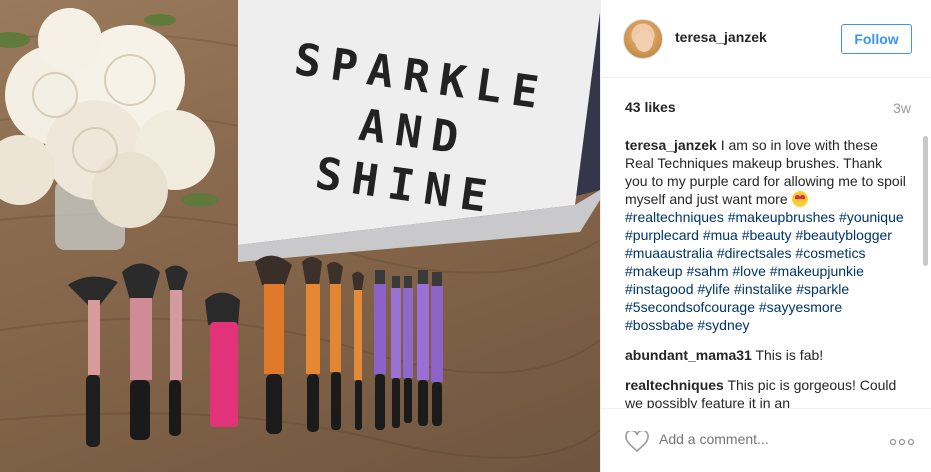 The image size is (931, 472). Describe the element at coordinates (637, 443) in the screenshot. I see `heart-icon` at that location.